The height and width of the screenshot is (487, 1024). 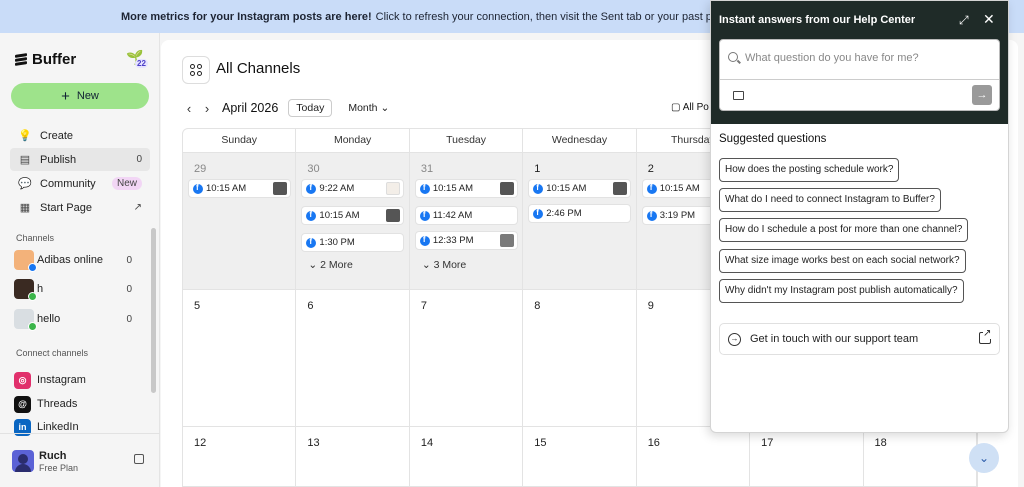 I want to click on day-number: 13, so click(x=313, y=443).